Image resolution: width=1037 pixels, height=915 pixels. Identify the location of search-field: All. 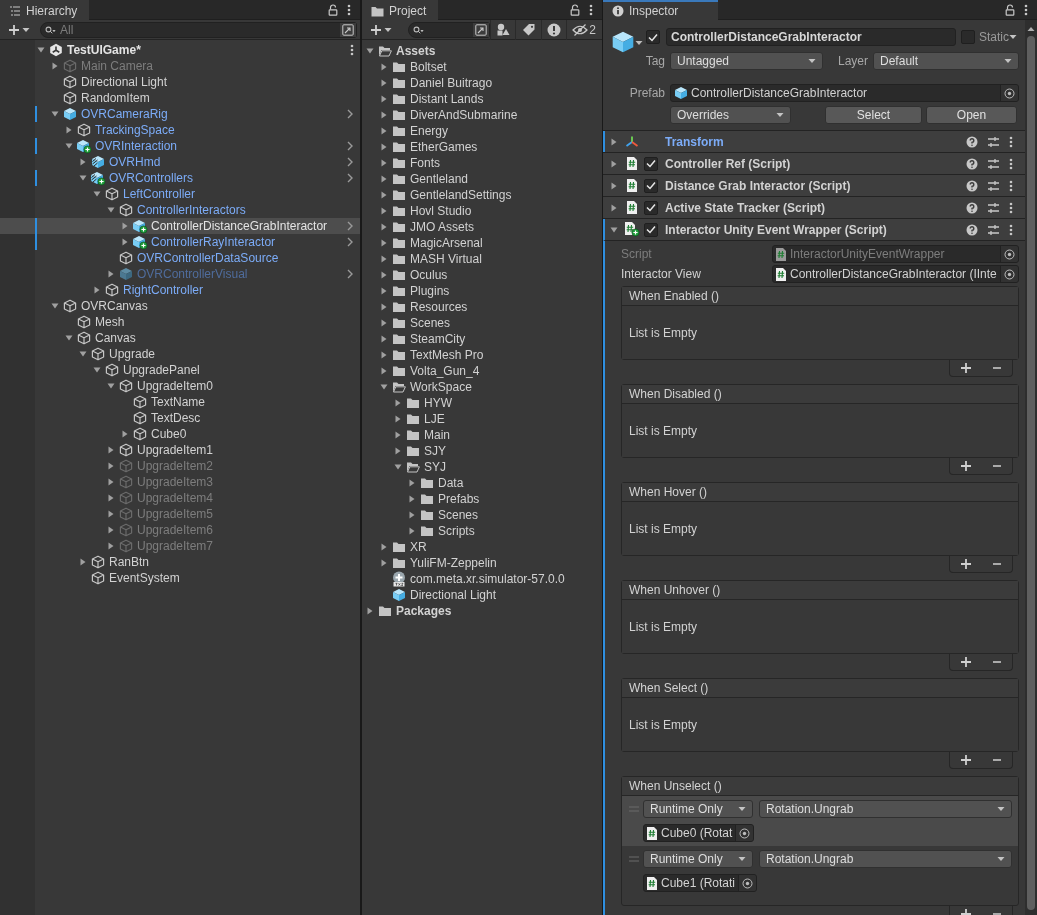
(198, 29).